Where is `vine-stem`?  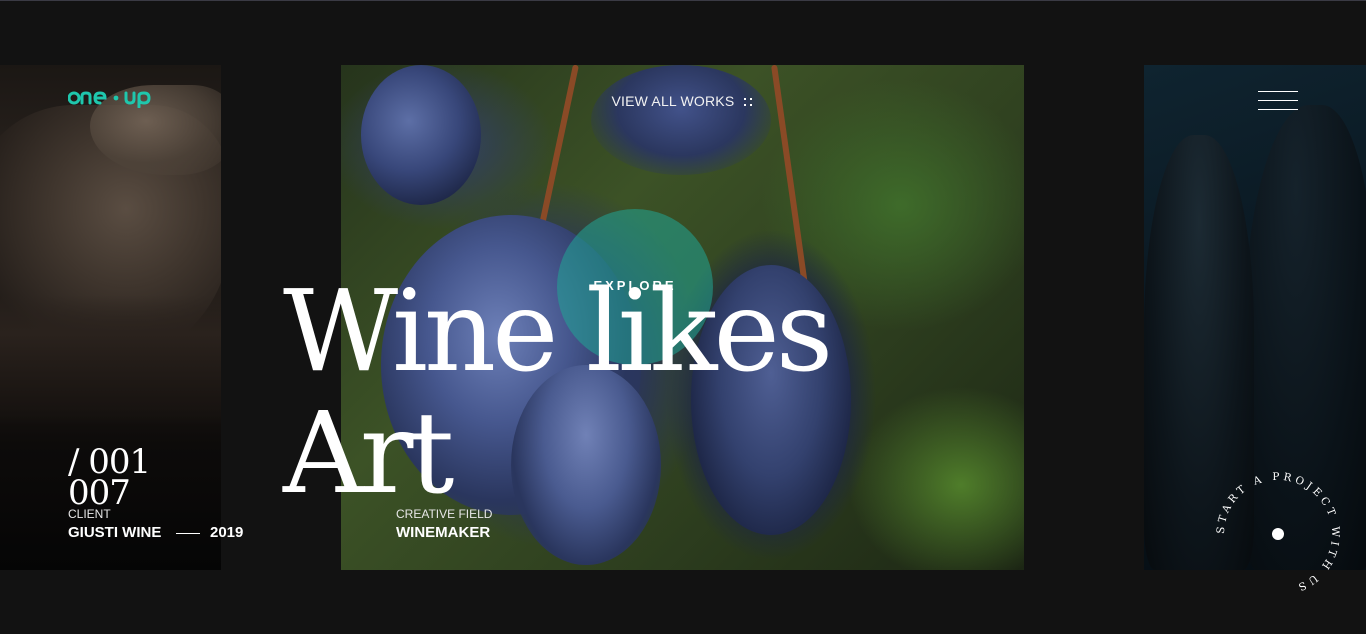
vine-stem is located at coordinates (558, 148).